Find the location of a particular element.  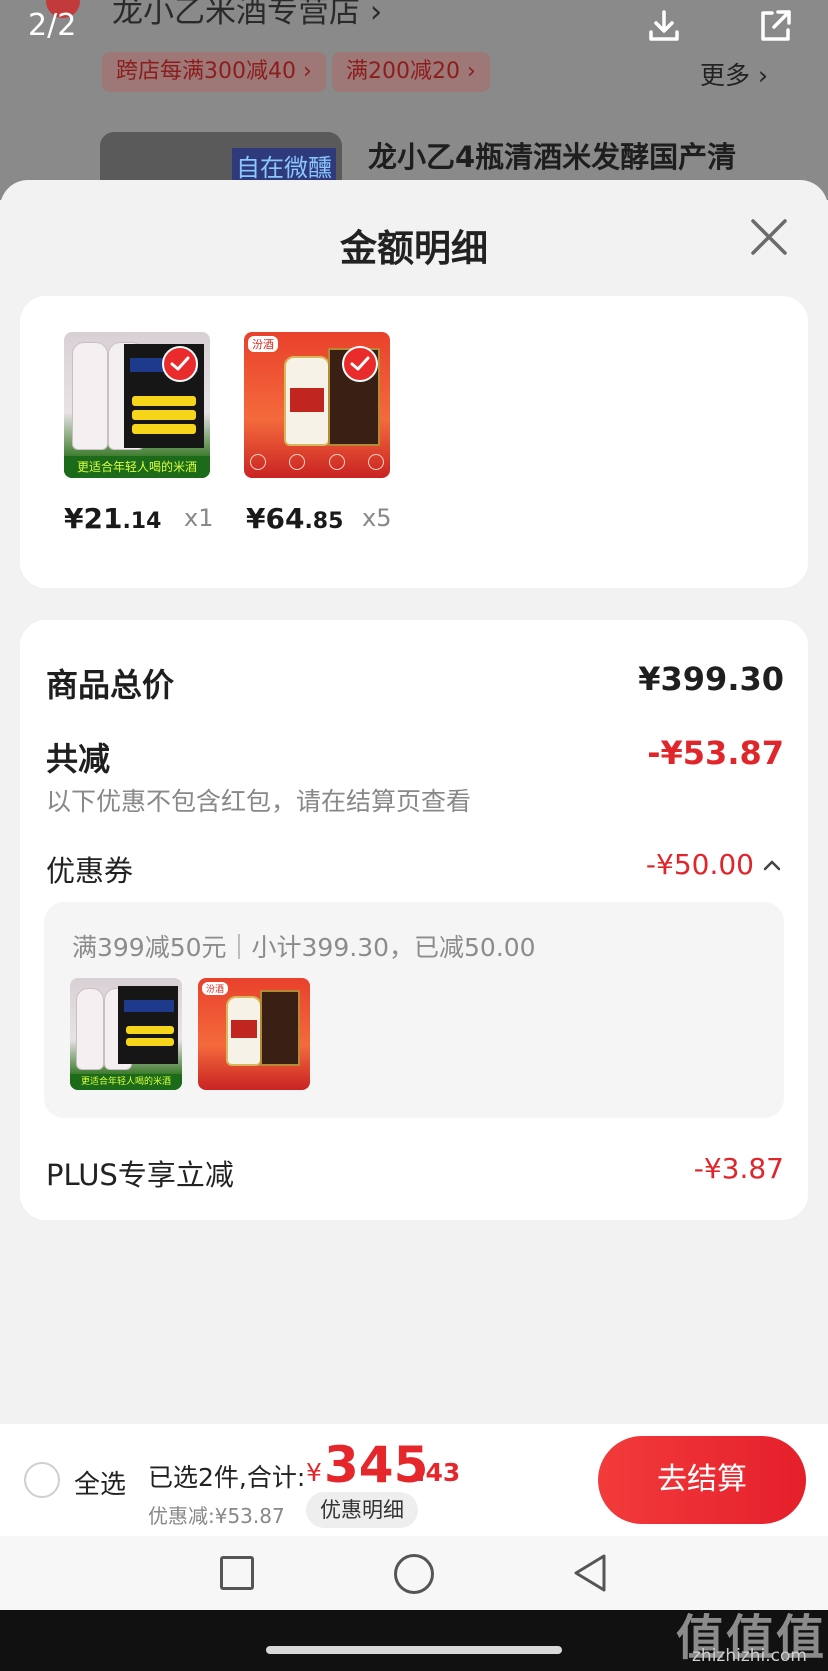

selected-summary: 已选2件,合计: is located at coordinates (227, 1477).